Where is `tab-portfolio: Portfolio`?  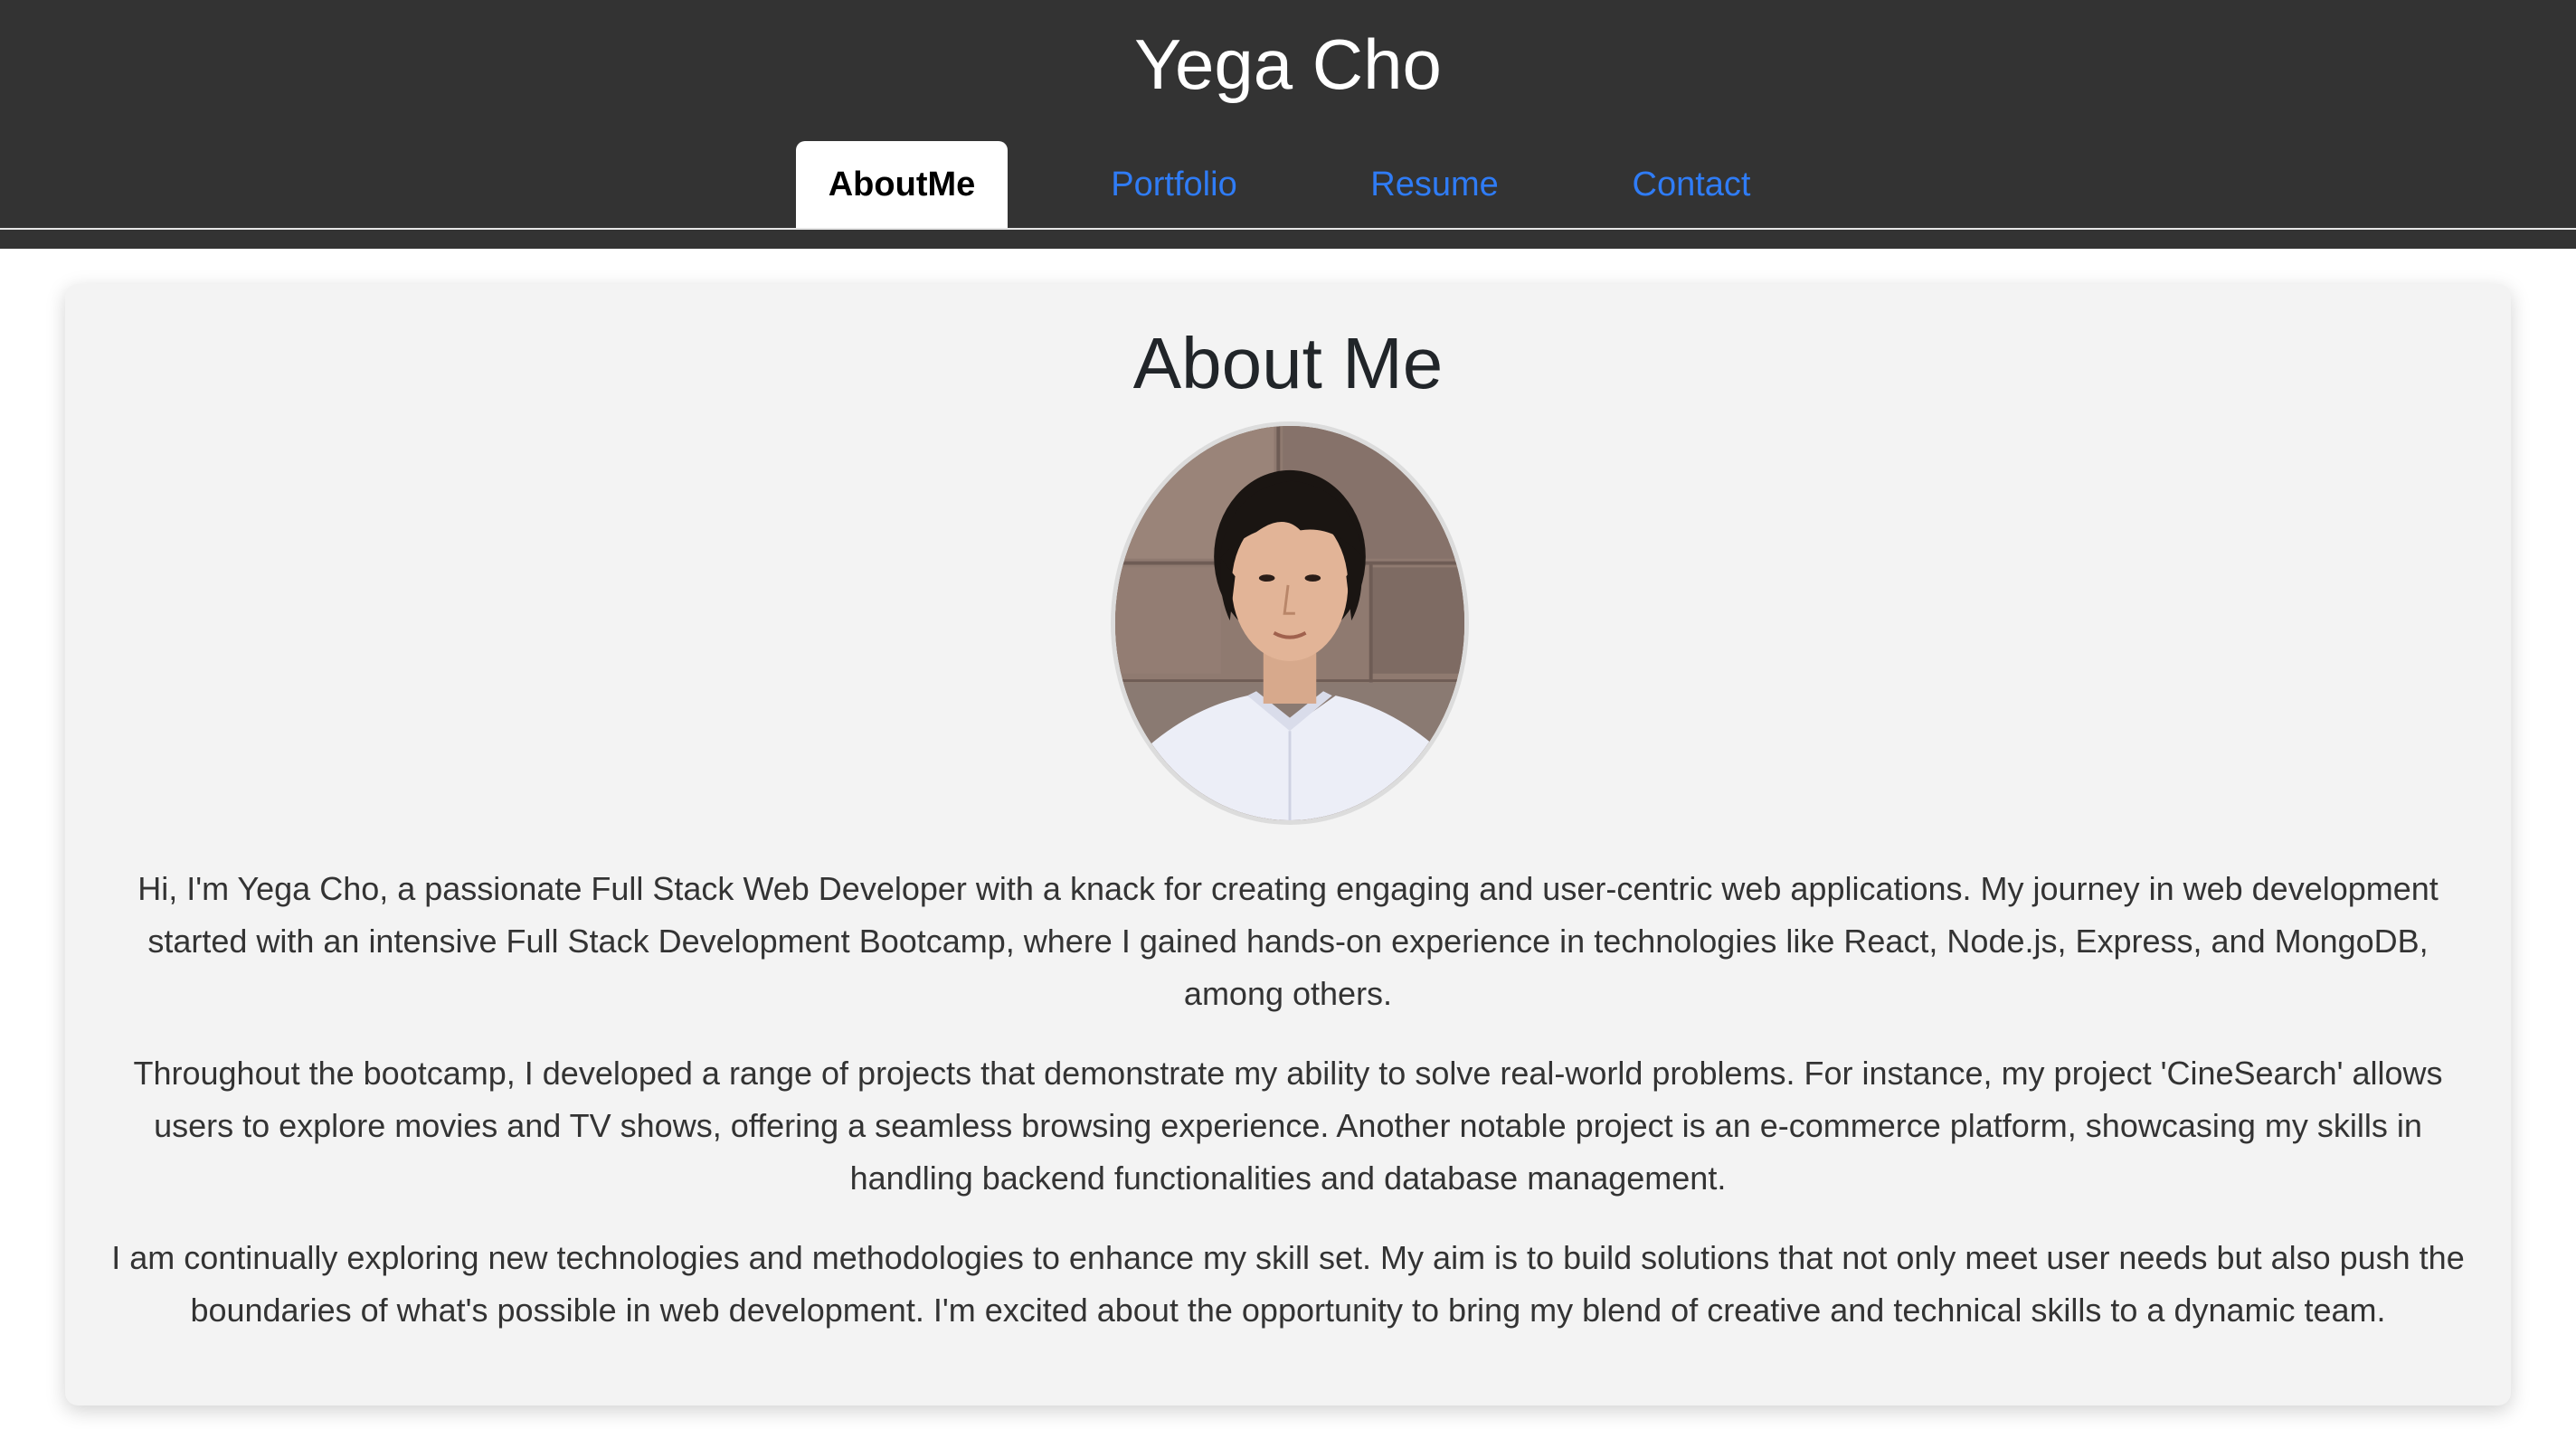 tab-portfolio: Portfolio is located at coordinates (1174, 185).